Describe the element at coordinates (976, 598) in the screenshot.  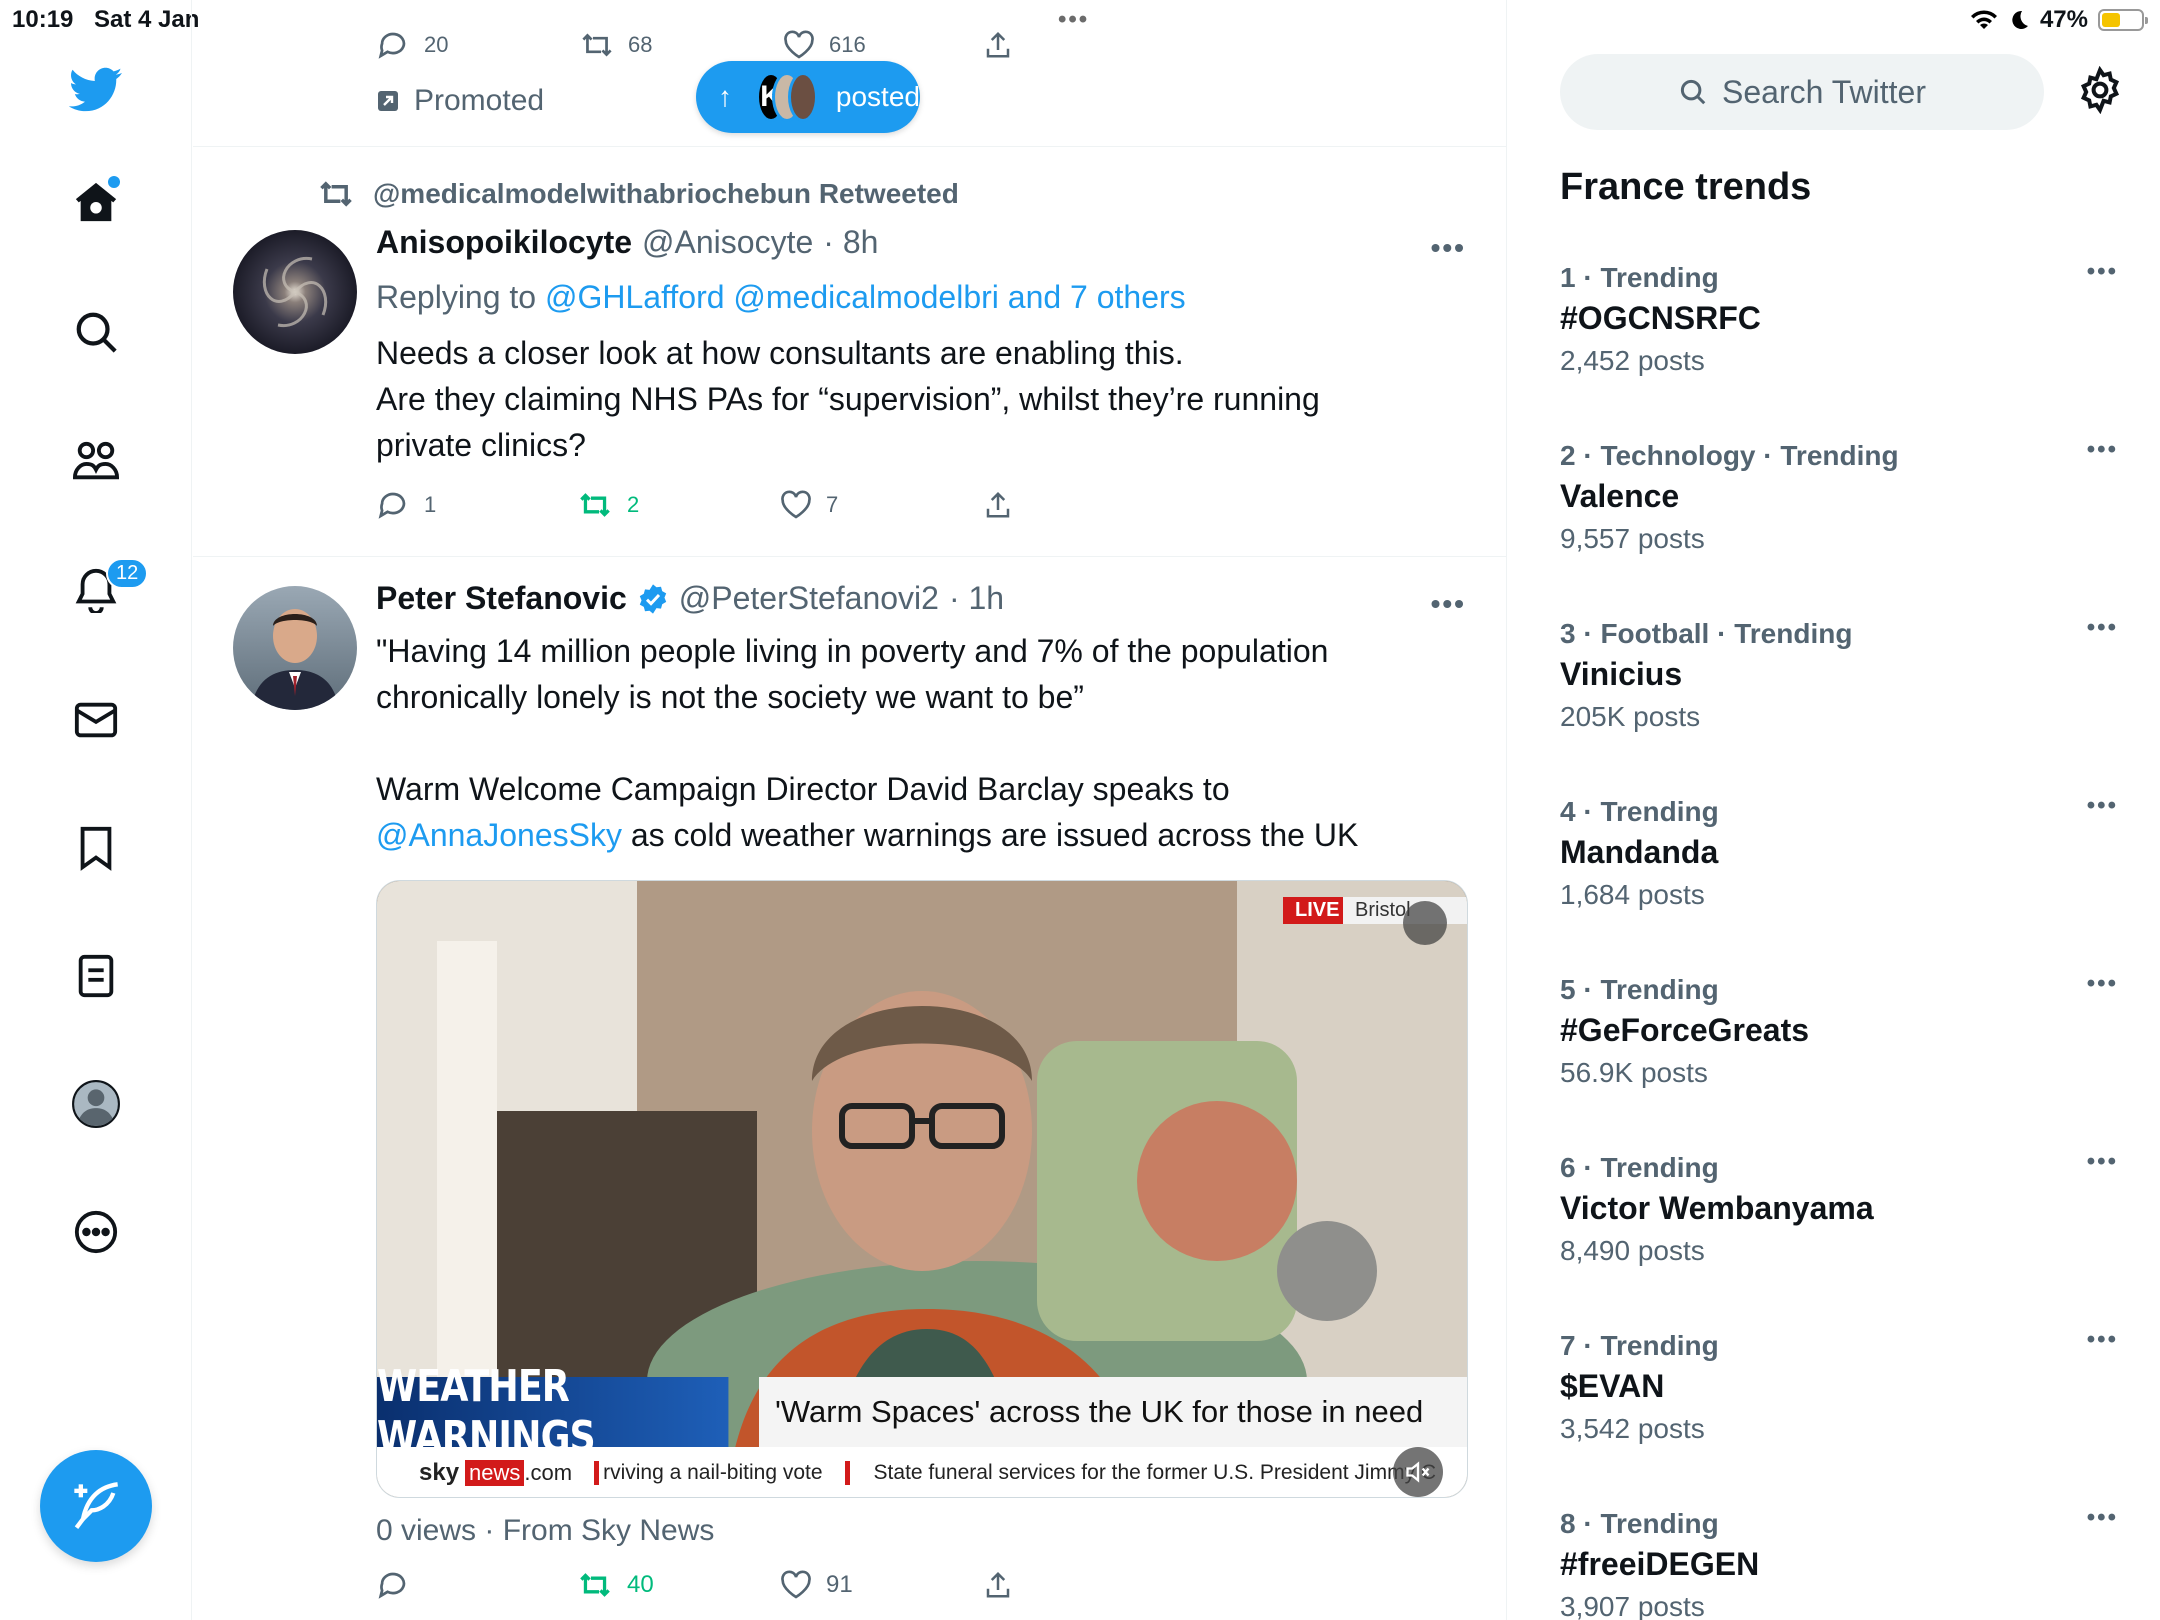
I see `tweet-time: · 1h` at that location.